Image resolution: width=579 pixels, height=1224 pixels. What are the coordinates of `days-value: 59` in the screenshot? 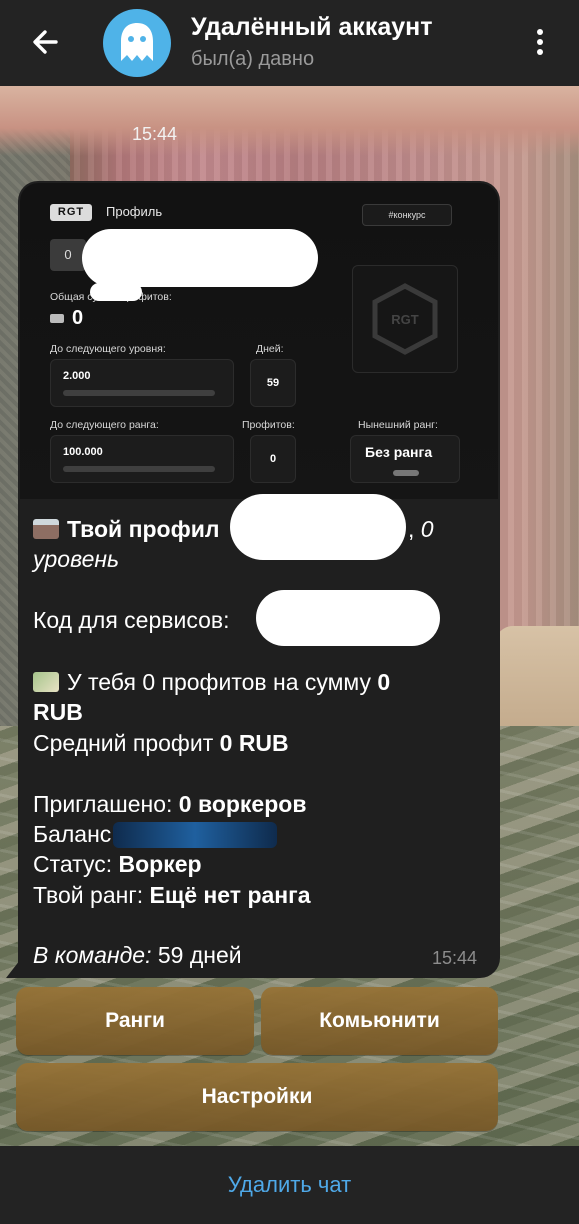 It's located at (273, 383).